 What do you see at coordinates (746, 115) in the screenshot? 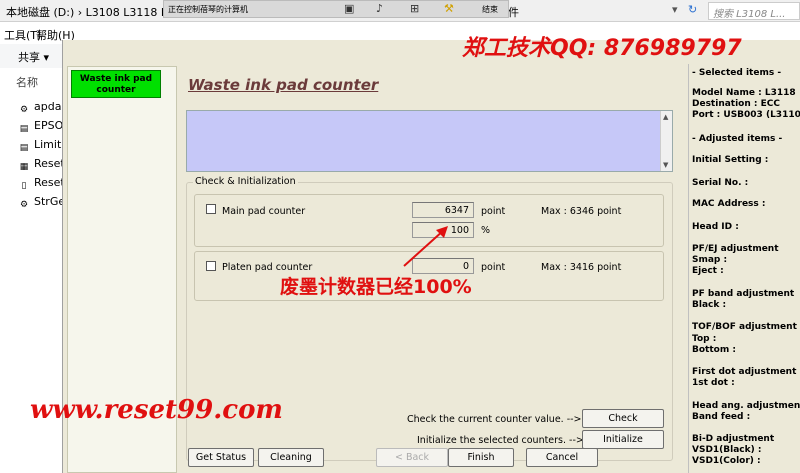
I see `status-line: Port : USB003 (L3110 Seri` at bounding box center [746, 115].